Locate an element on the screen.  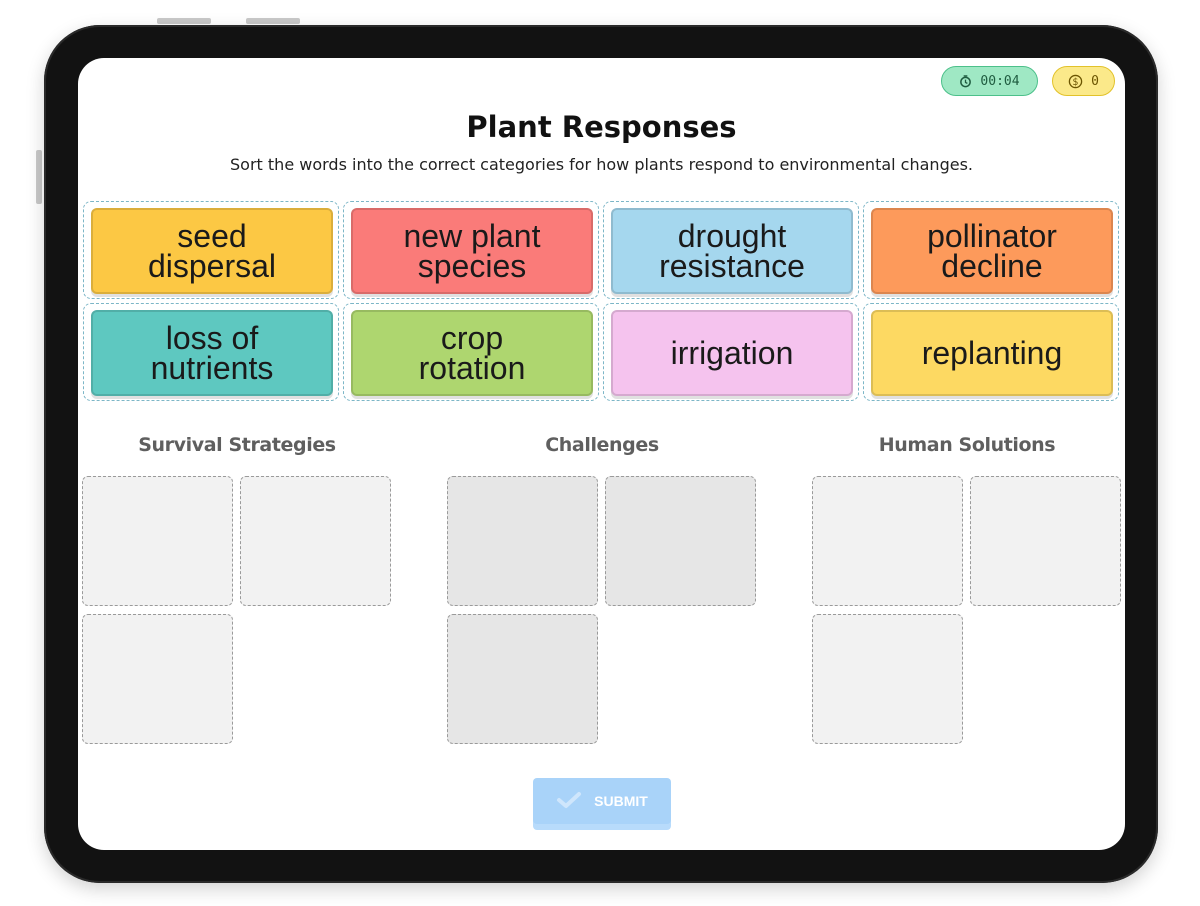
word-card-line: dispersal is located at coordinates (212, 266).